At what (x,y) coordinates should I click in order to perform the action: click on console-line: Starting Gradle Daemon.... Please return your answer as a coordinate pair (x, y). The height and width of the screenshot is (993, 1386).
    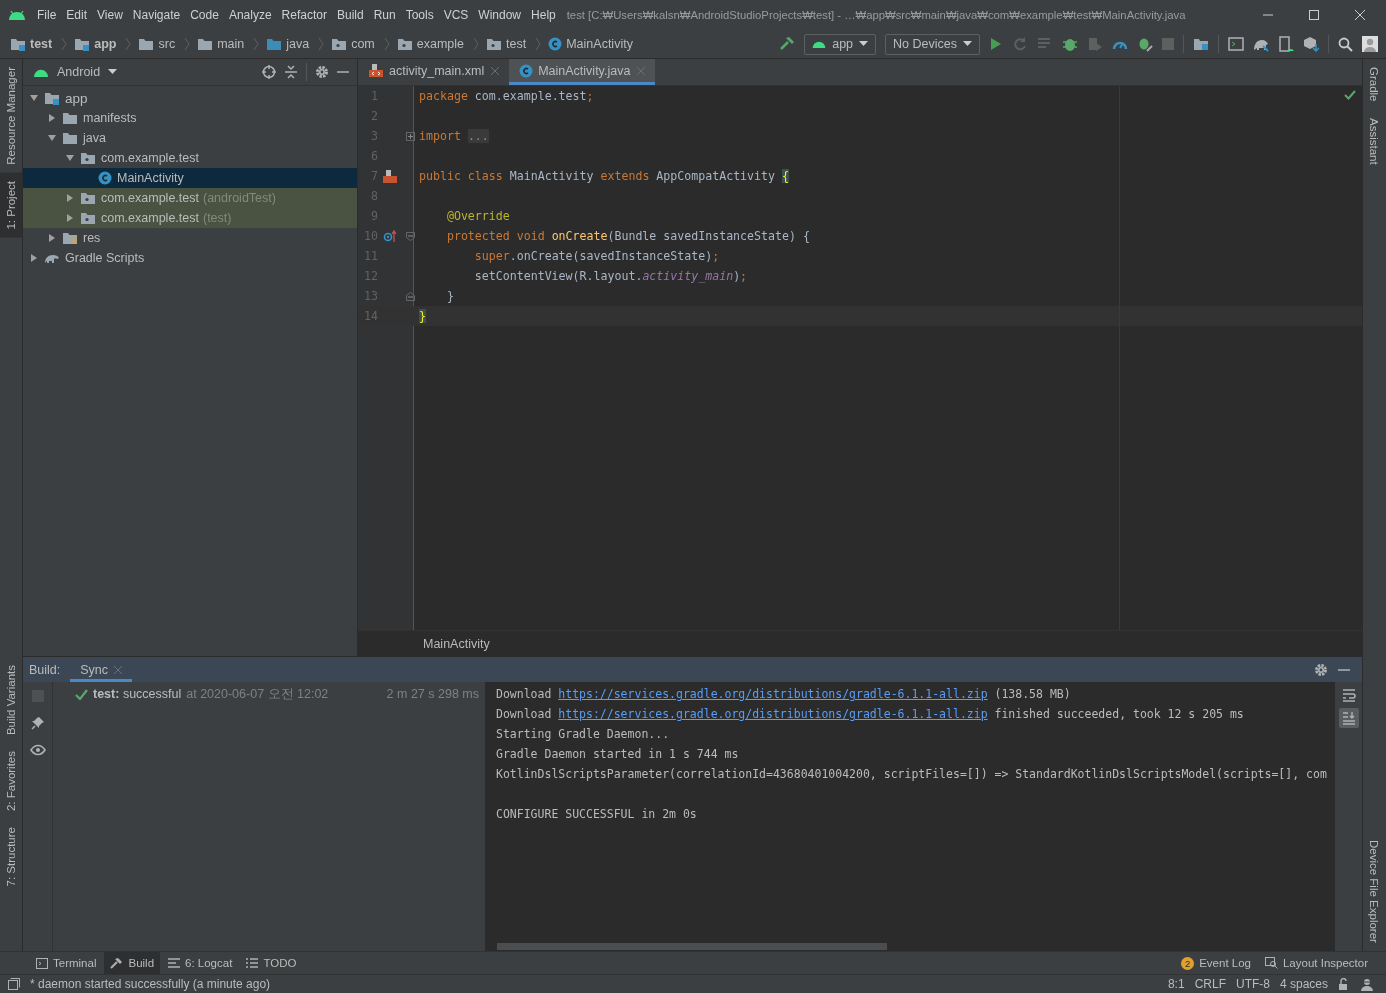
    Looking at the image, I should click on (583, 734).